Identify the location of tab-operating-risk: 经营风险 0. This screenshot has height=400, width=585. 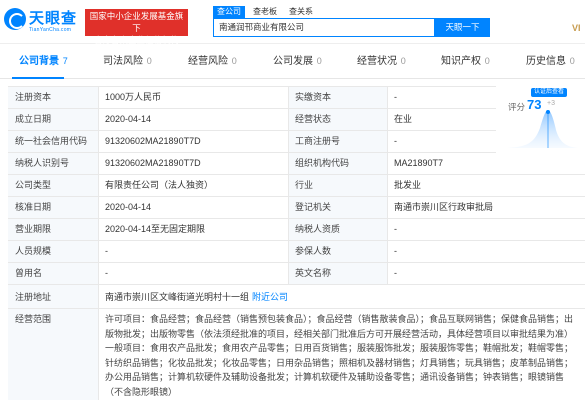
(212, 61).